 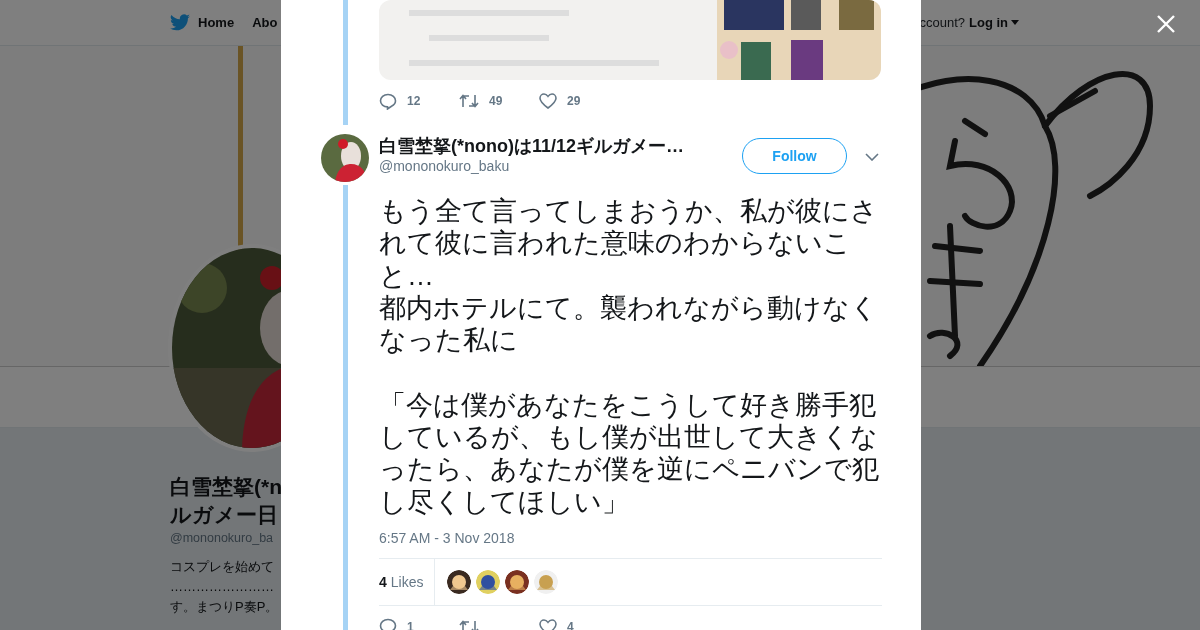 What do you see at coordinates (410, 624) in the screenshot?
I see `action-count: 1` at bounding box center [410, 624].